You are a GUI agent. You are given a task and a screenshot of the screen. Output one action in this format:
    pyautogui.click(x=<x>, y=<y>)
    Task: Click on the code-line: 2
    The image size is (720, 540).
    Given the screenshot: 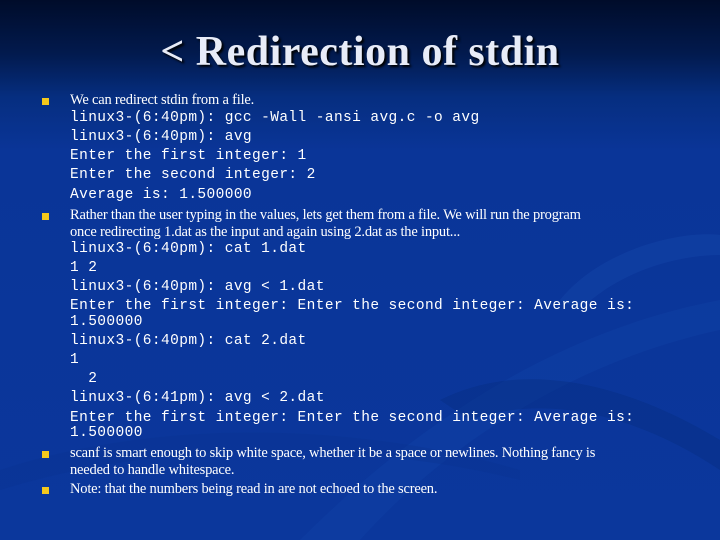 What is the action you would take?
    pyautogui.click(x=84, y=379)
    